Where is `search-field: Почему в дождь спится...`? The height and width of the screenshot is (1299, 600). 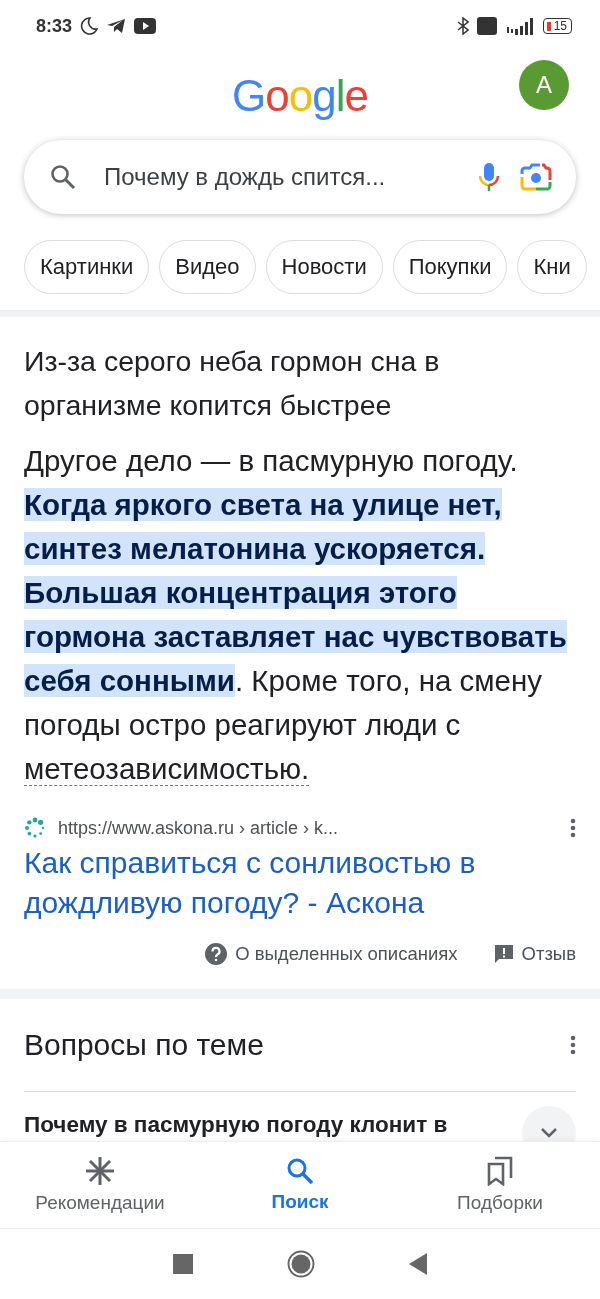
search-field: Почему в дождь спится... is located at coordinates (300, 177).